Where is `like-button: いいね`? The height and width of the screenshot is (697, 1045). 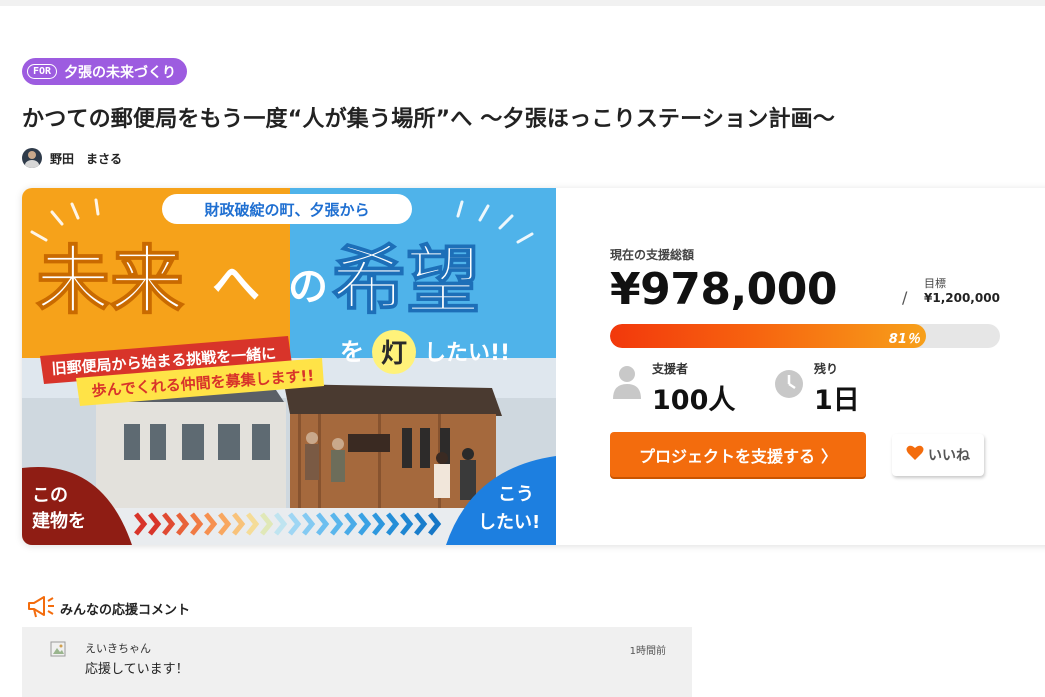 like-button: いいね is located at coordinates (938, 455).